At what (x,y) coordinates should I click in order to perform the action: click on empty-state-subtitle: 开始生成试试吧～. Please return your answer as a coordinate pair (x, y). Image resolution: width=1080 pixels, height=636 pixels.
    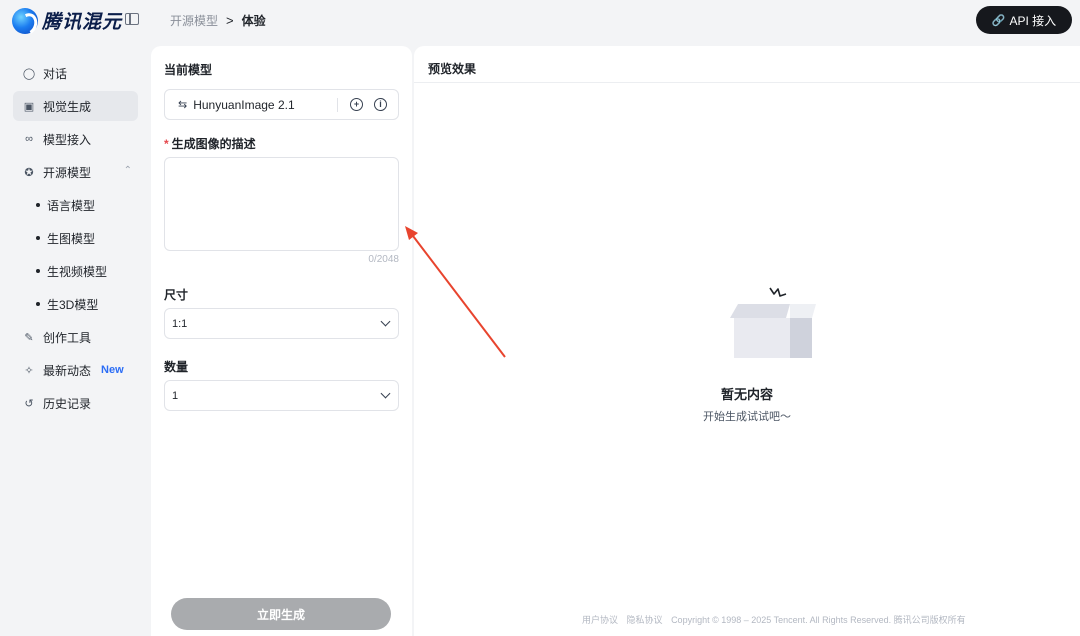
    Looking at the image, I should click on (747, 417).